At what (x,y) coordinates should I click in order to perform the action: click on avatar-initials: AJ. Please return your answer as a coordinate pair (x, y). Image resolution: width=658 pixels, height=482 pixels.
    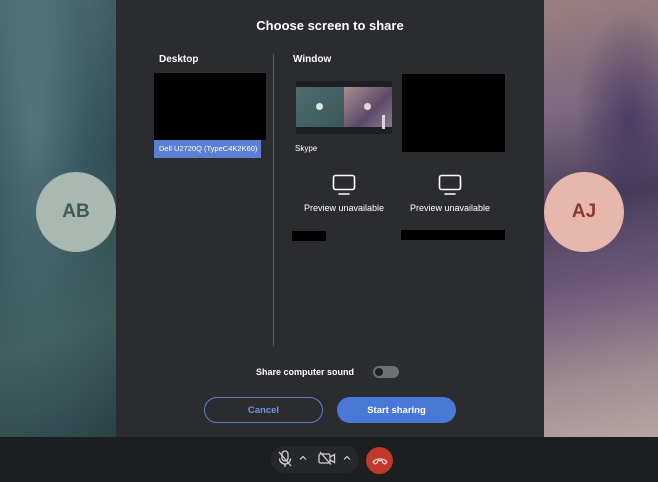
    Looking at the image, I should click on (584, 211).